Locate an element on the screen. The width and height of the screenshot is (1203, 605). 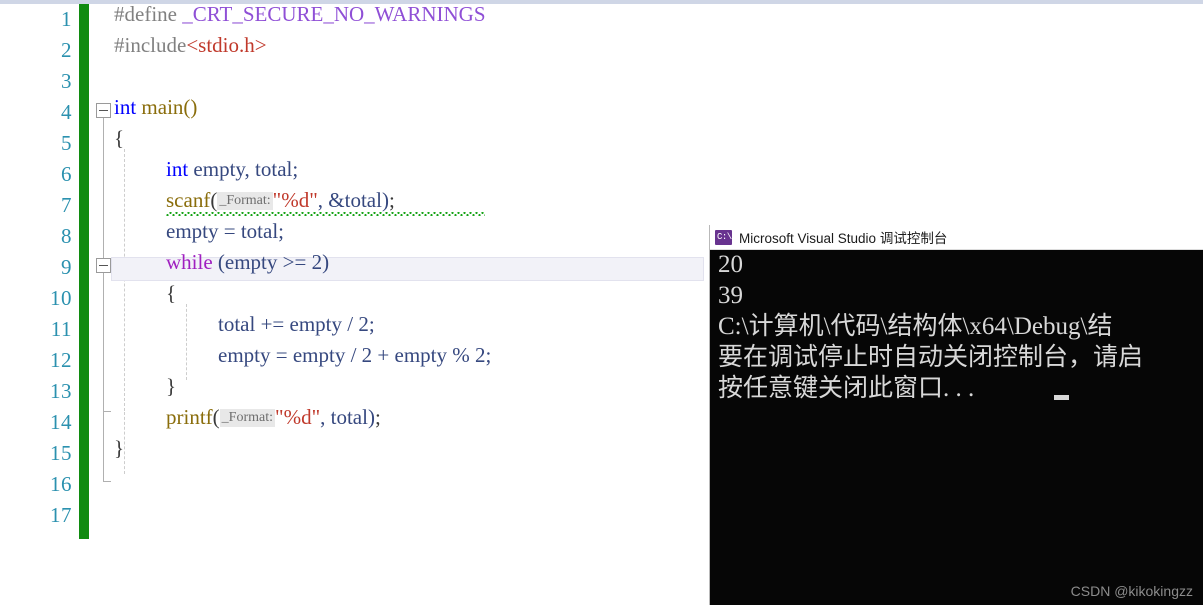
code-line-10: { is located at coordinates (171, 293).